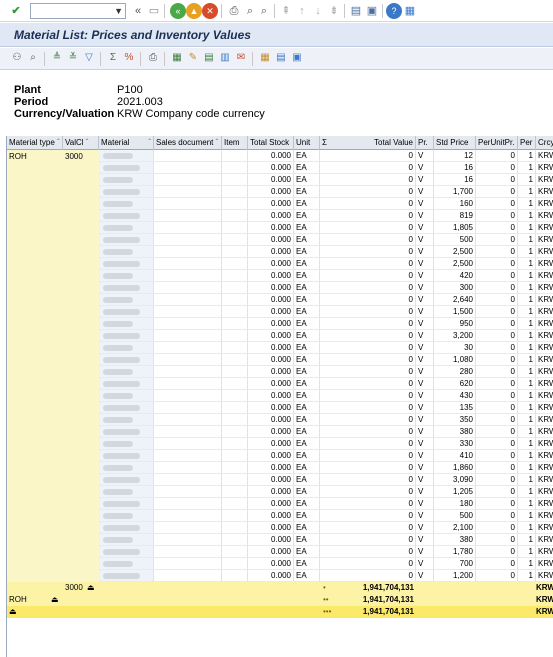 The image size is (553, 657). I want to click on std-price-cell: 620, so click(455, 384).